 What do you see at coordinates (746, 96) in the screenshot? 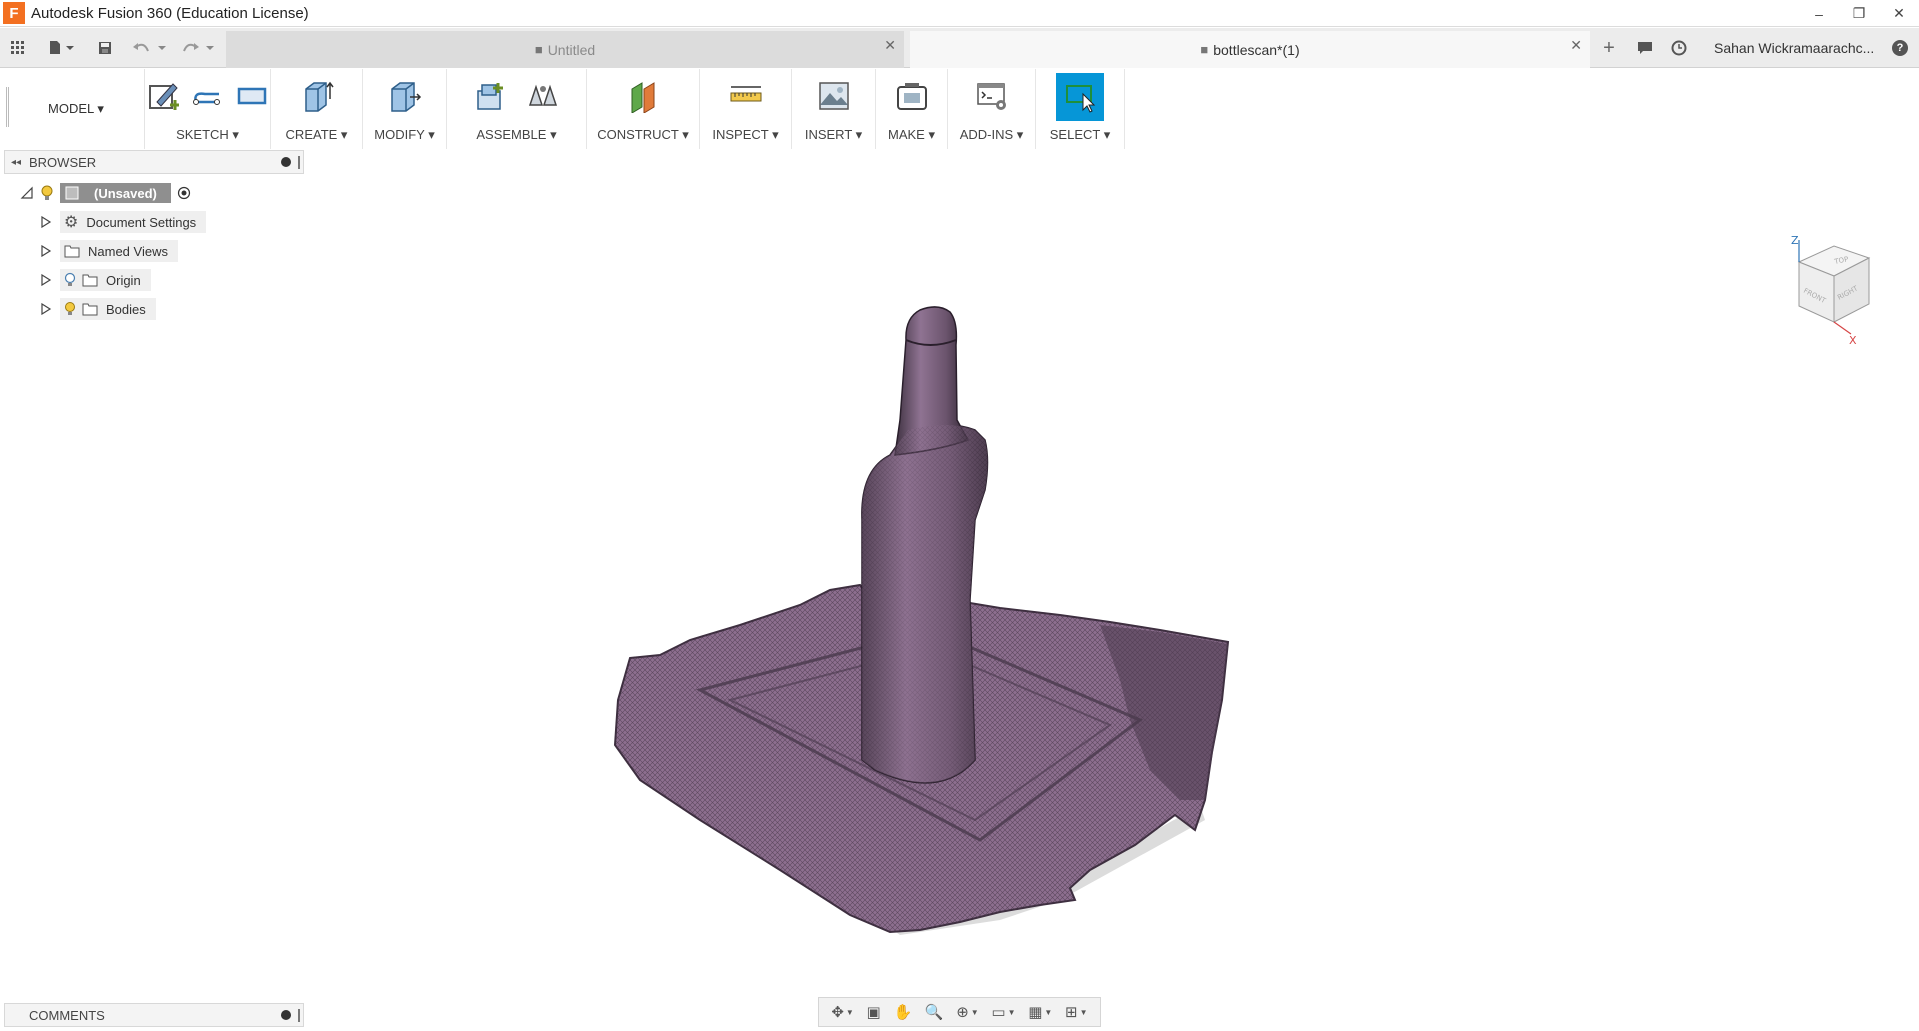
I see `measure-icon` at bounding box center [746, 96].